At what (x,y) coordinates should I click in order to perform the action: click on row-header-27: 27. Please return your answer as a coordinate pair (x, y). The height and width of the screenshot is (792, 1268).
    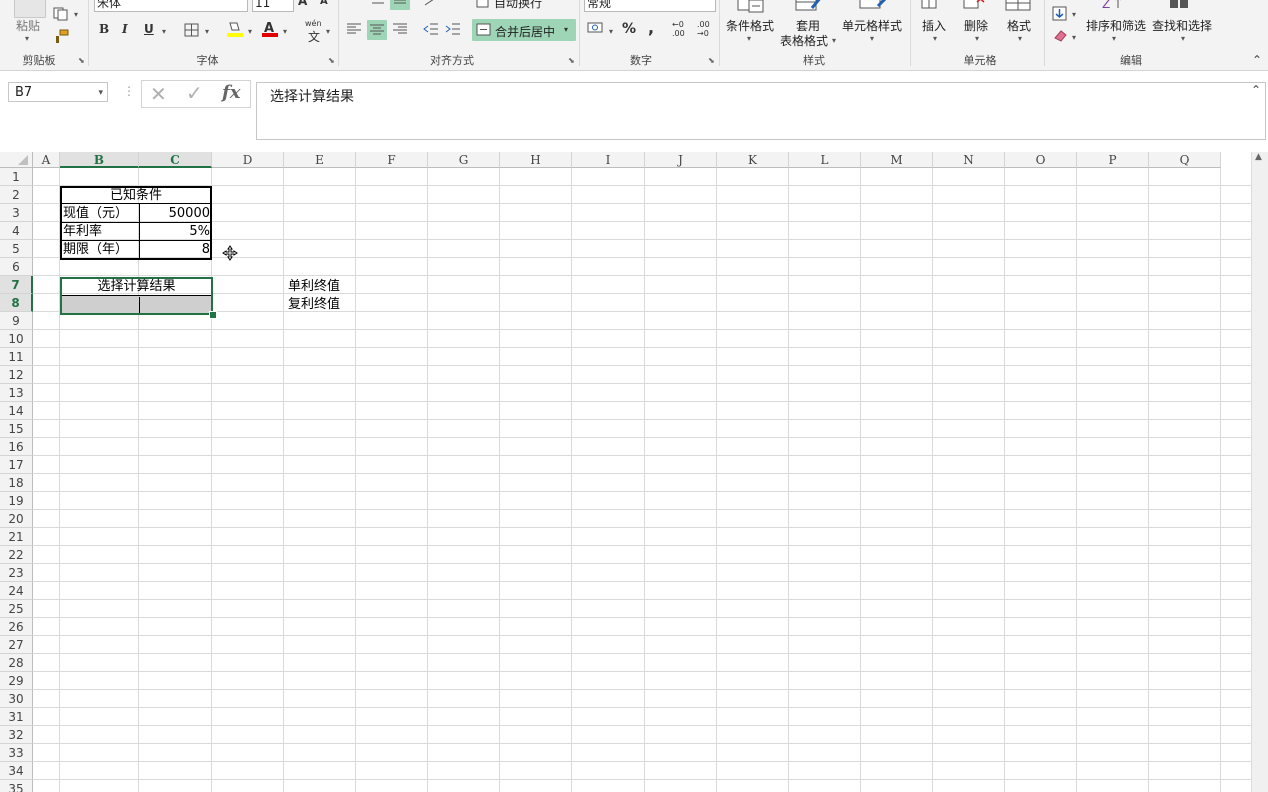
    Looking at the image, I should click on (16, 645).